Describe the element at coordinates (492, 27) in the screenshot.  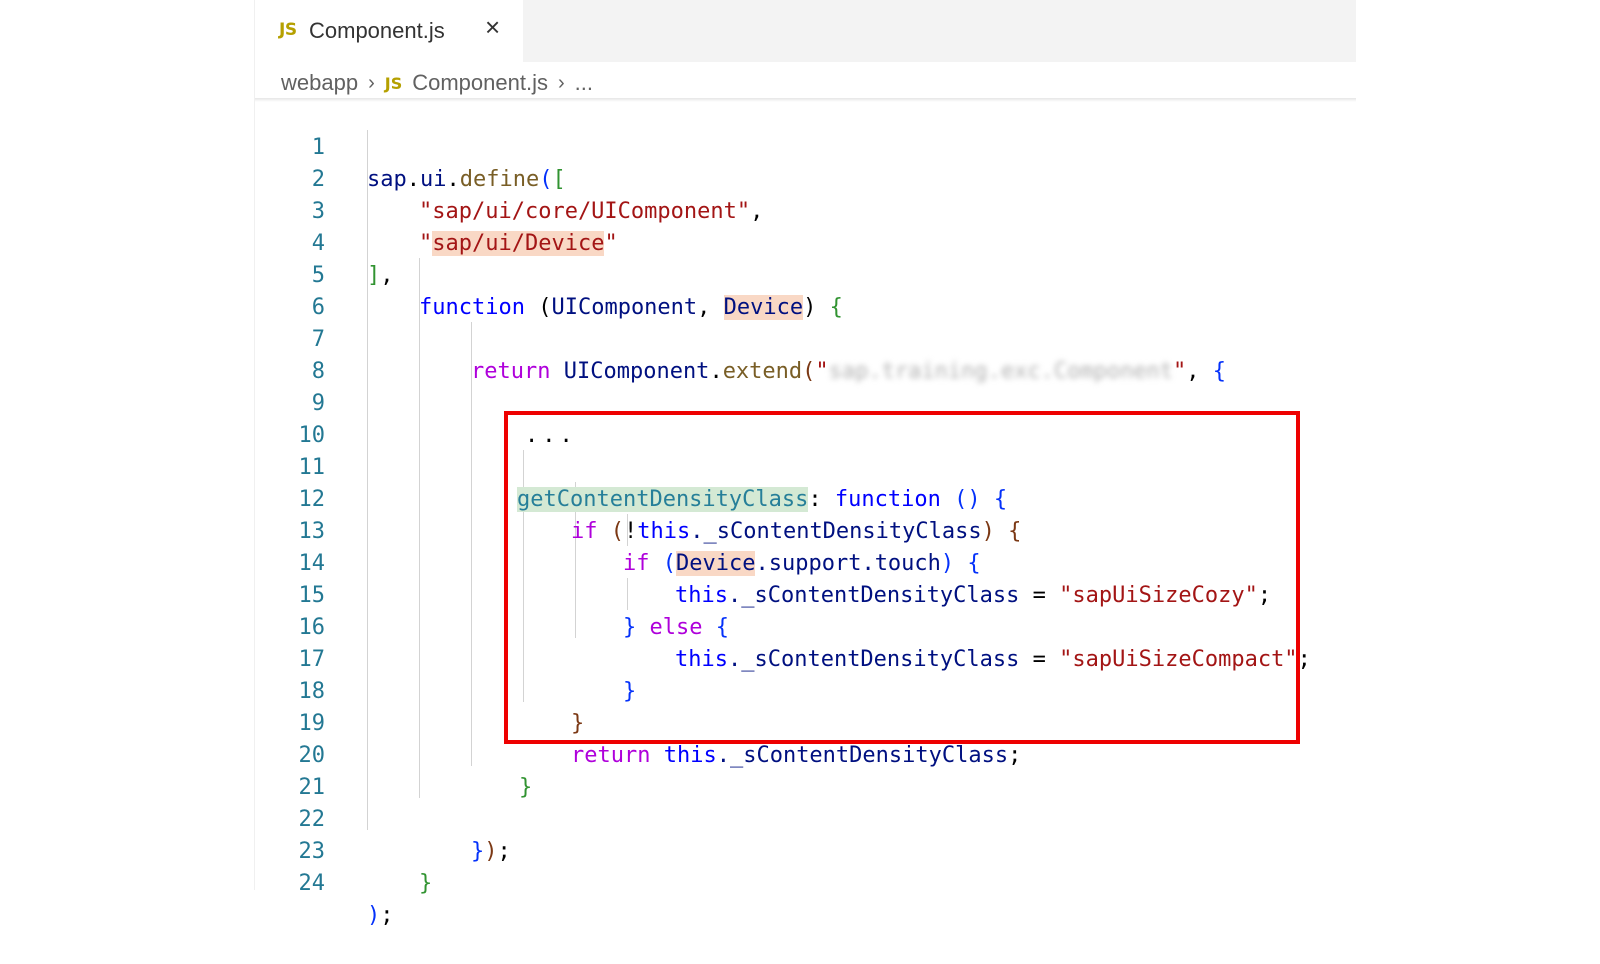
I see `close-icon: ×` at that location.